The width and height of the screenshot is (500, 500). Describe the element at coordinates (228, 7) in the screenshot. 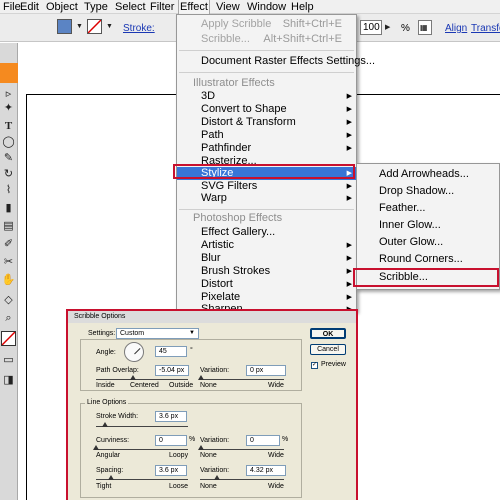

I see `menu-view: View` at that location.